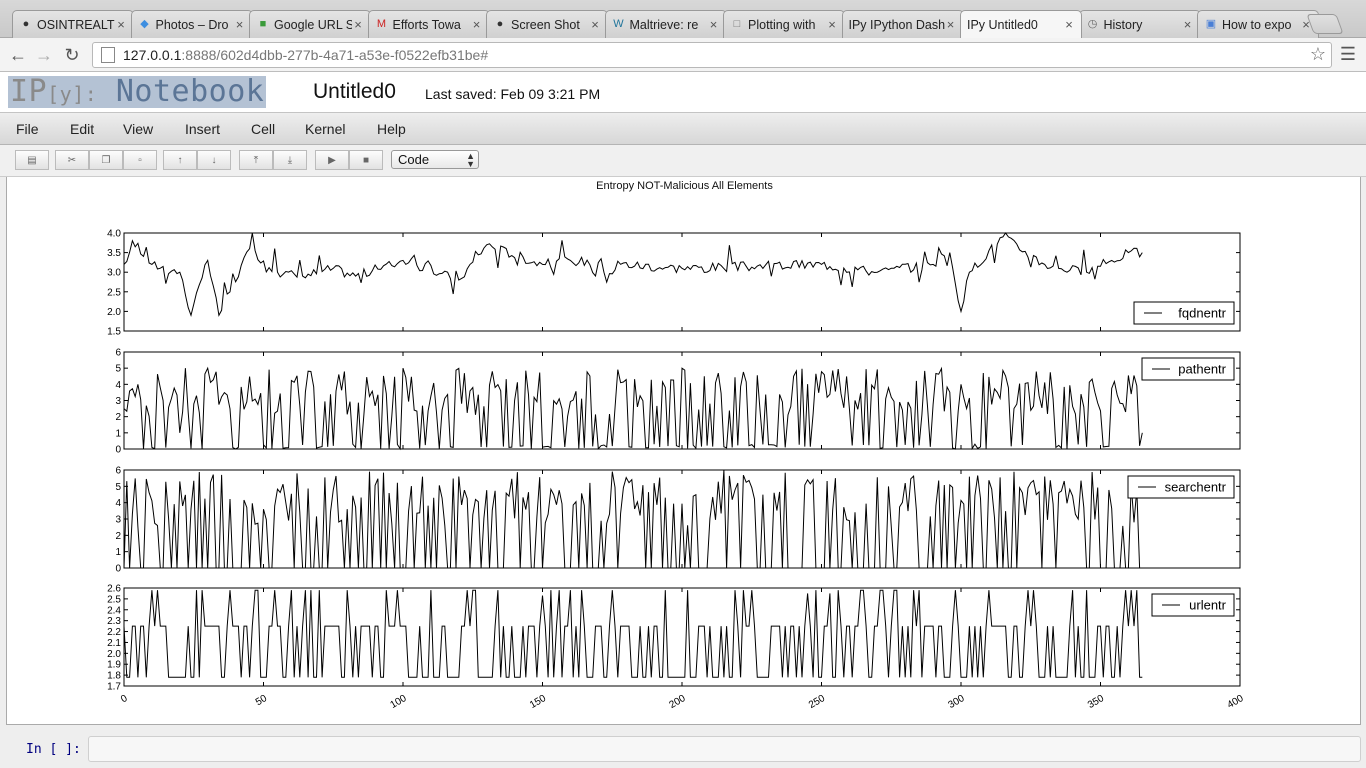  I want to click on code-editor, so click(724, 749).